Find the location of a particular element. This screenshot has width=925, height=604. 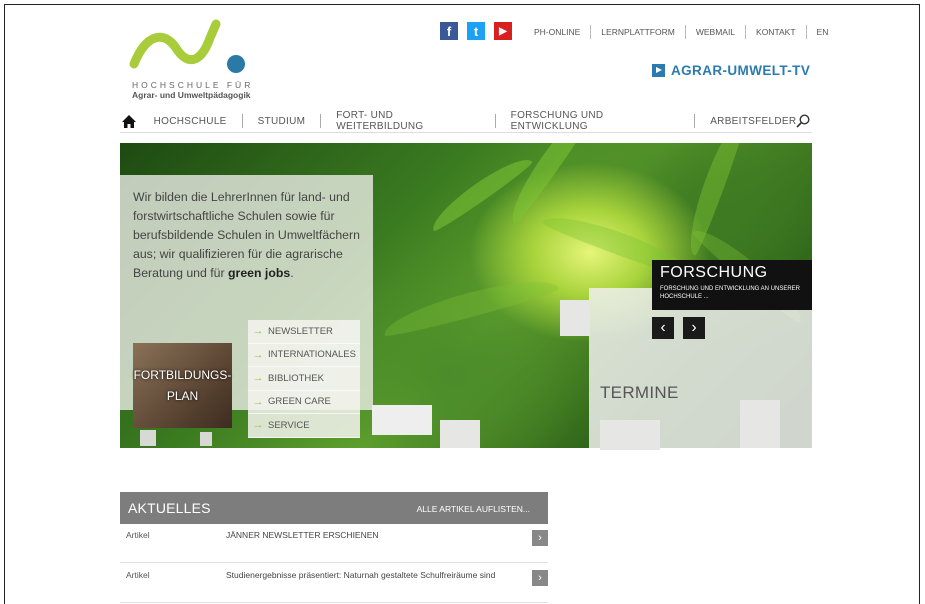

nav-item-fort-und-weiterbildung: FORT- UND WEITERBILDUNG is located at coordinates (407, 121).